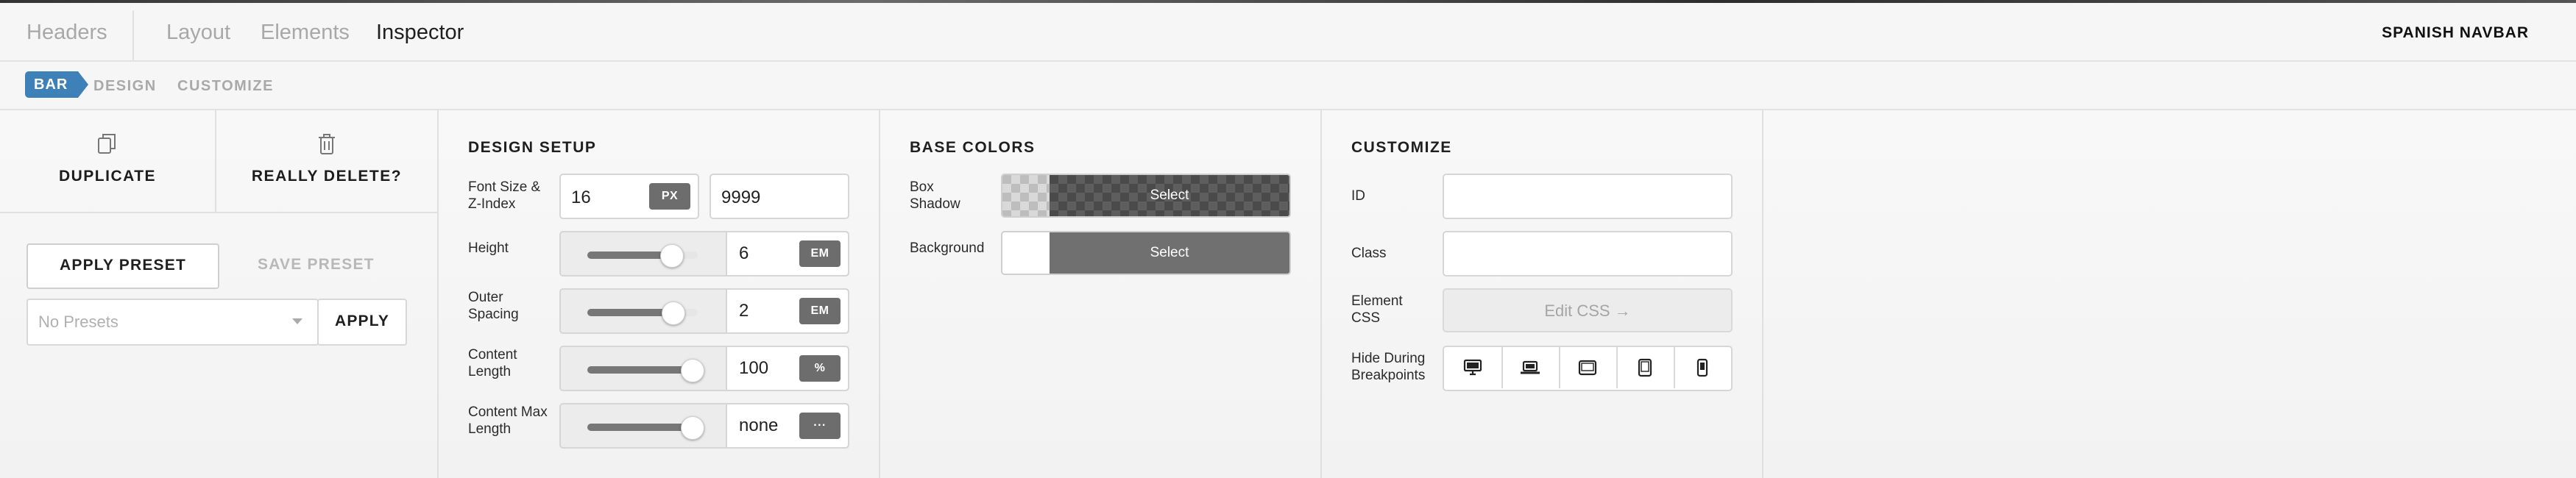  What do you see at coordinates (198, 33) in the screenshot?
I see `tab-layout: Layout` at bounding box center [198, 33].